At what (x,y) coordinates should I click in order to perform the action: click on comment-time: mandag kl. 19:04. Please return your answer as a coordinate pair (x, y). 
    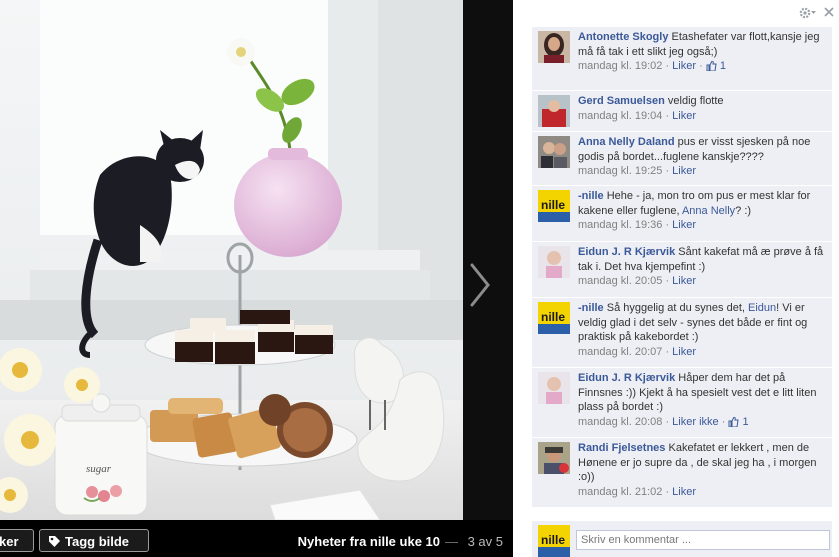
    Looking at the image, I should click on (620, 115).